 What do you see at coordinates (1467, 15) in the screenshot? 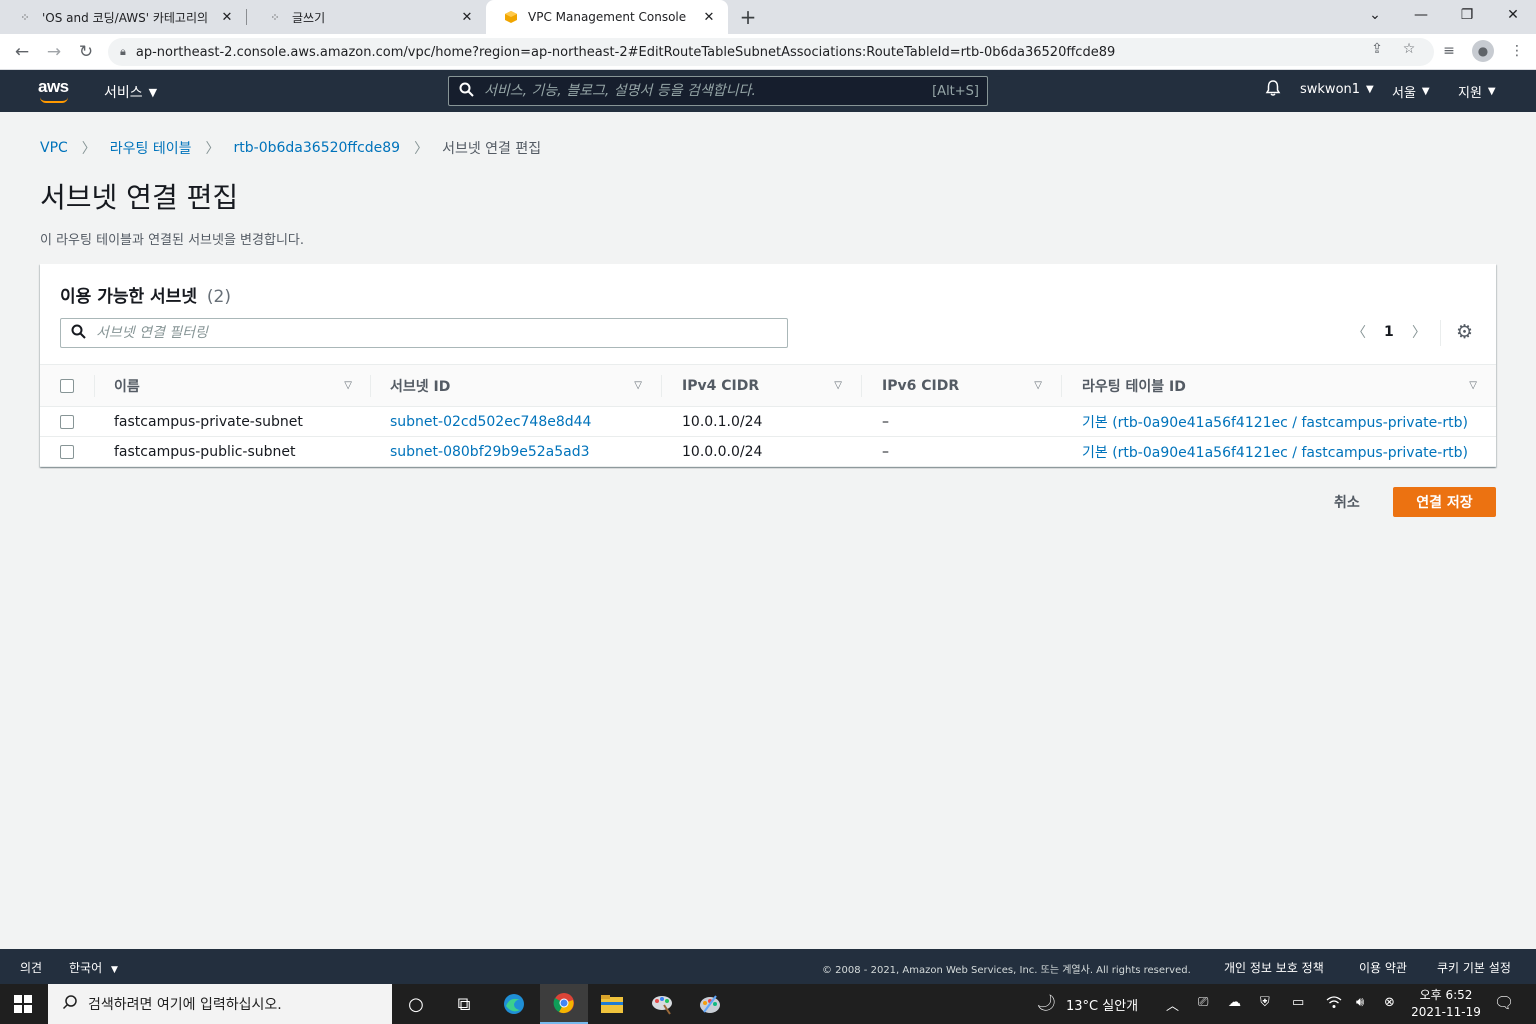
I see `restore-icon: ❐` at bounding box center [1467, 15].